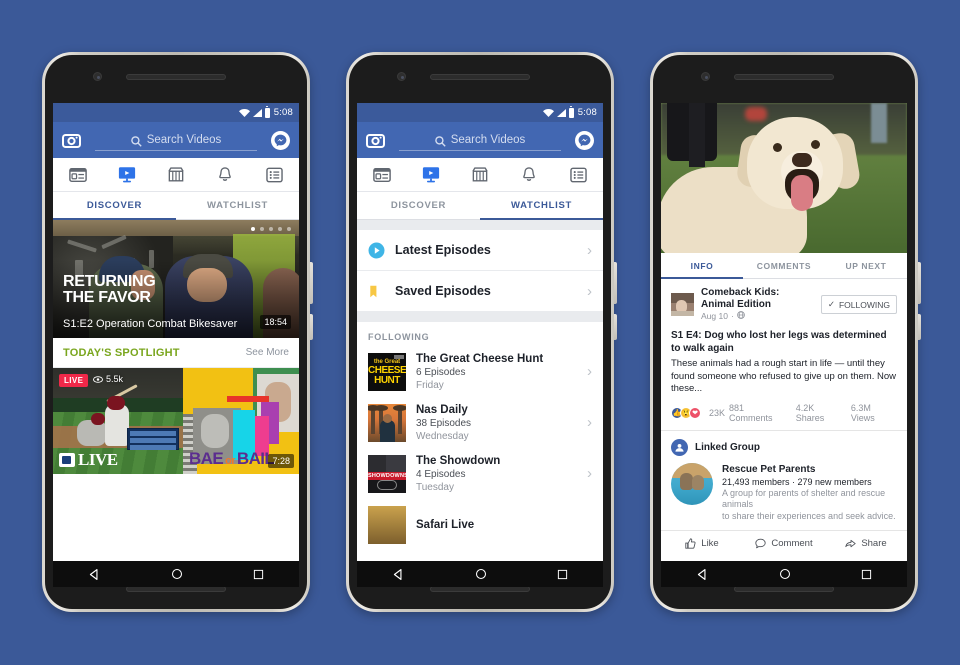  Describe the element at coordinates (480, 422) in the screenshot. I see `list-item: Nas Daily 38 Episodes Wednesday ›` at that location.